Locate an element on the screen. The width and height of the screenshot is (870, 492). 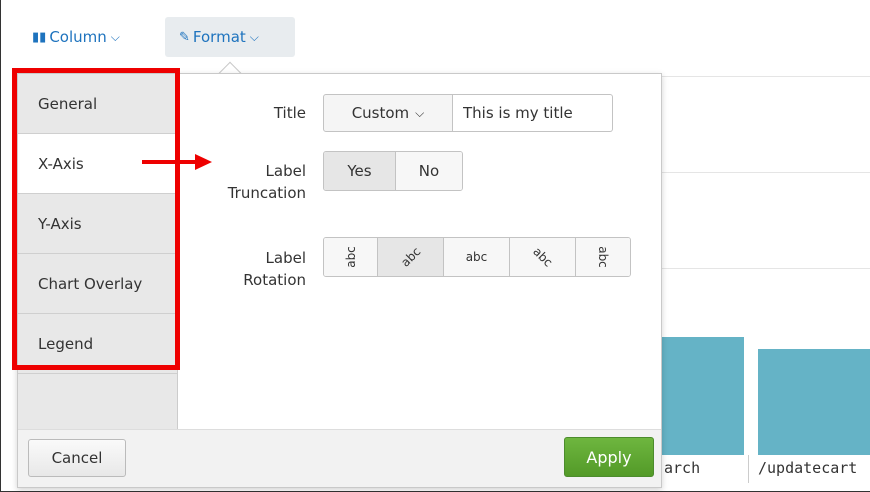
rotation-option-neg90: abc is located at coordinates (351, 257).